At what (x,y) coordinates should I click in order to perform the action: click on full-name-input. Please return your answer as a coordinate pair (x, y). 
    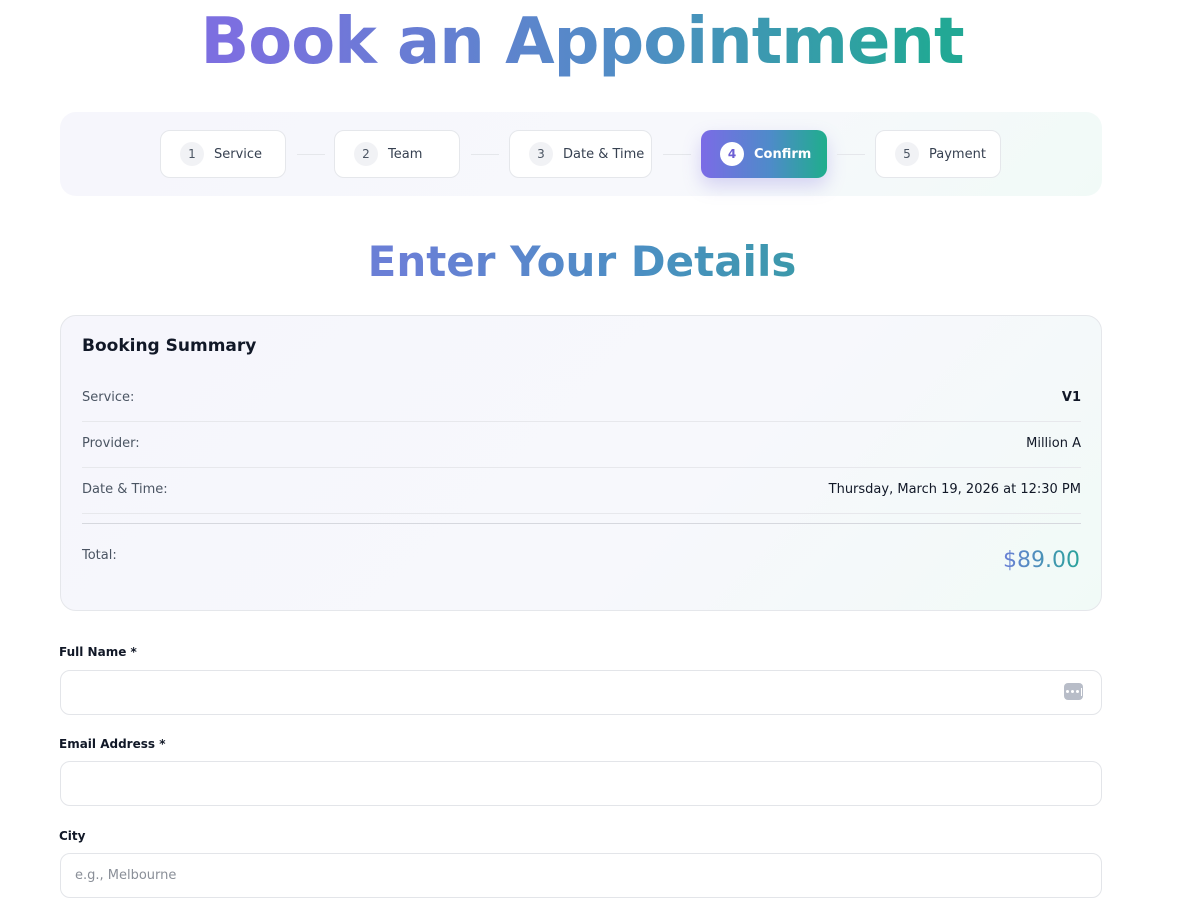
    Looking at the image, I should click on (581, 692).